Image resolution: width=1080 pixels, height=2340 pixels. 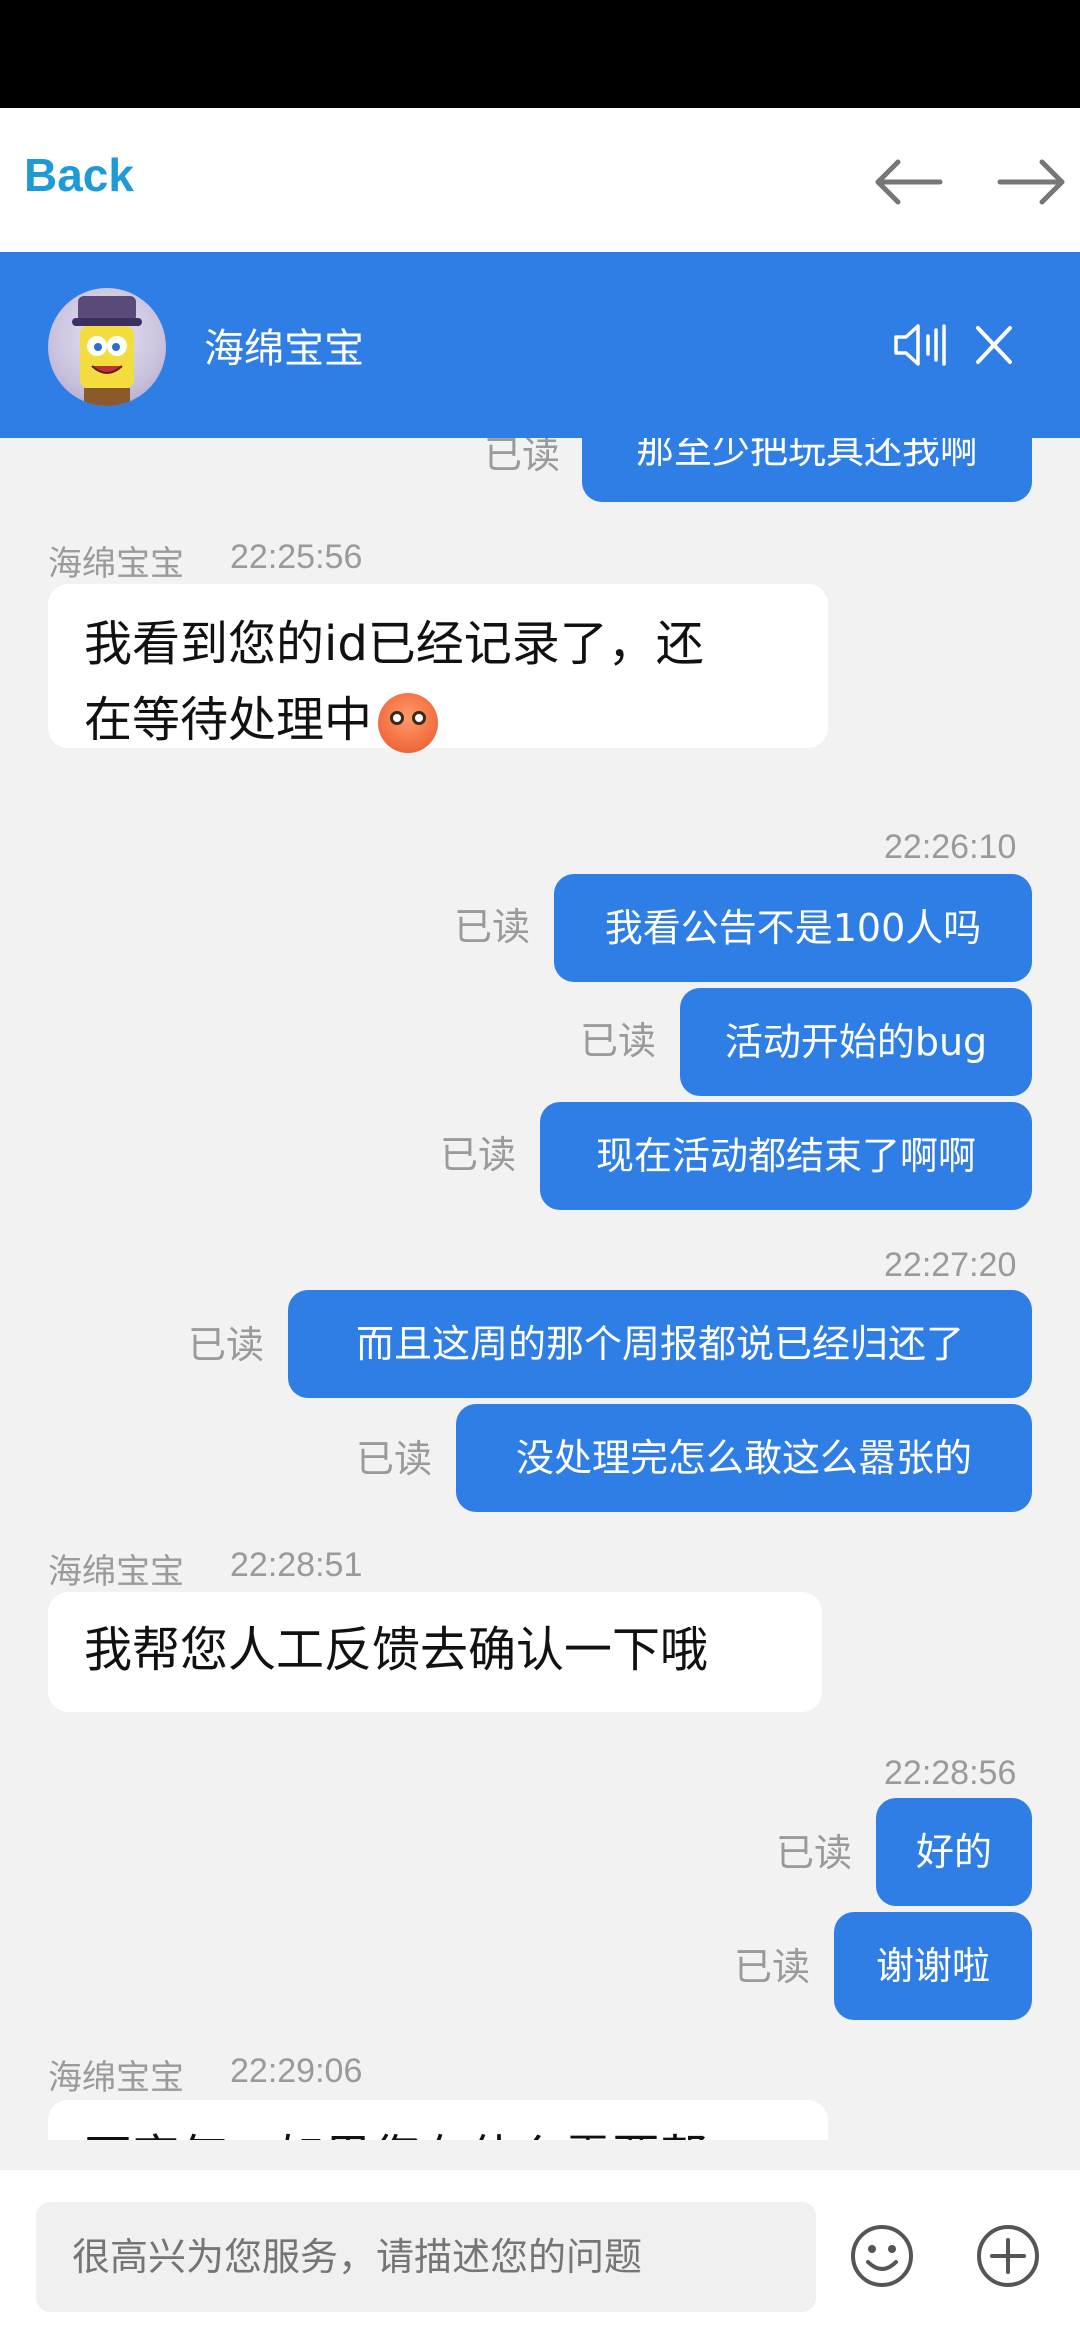 What do you see at coordinates (954, 1852) in the screenshot?
I see `message-bubble-sent: 好的` at bounding box center [954, 1852].